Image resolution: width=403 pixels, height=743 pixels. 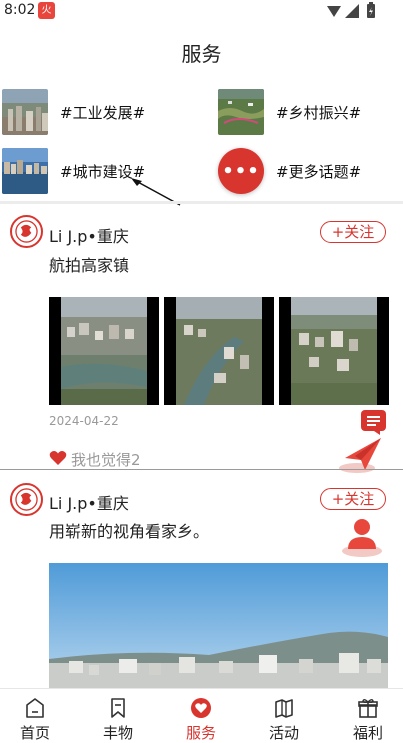 I want to click on topic-industry: #工业发展#, so click(x=97, y=112).